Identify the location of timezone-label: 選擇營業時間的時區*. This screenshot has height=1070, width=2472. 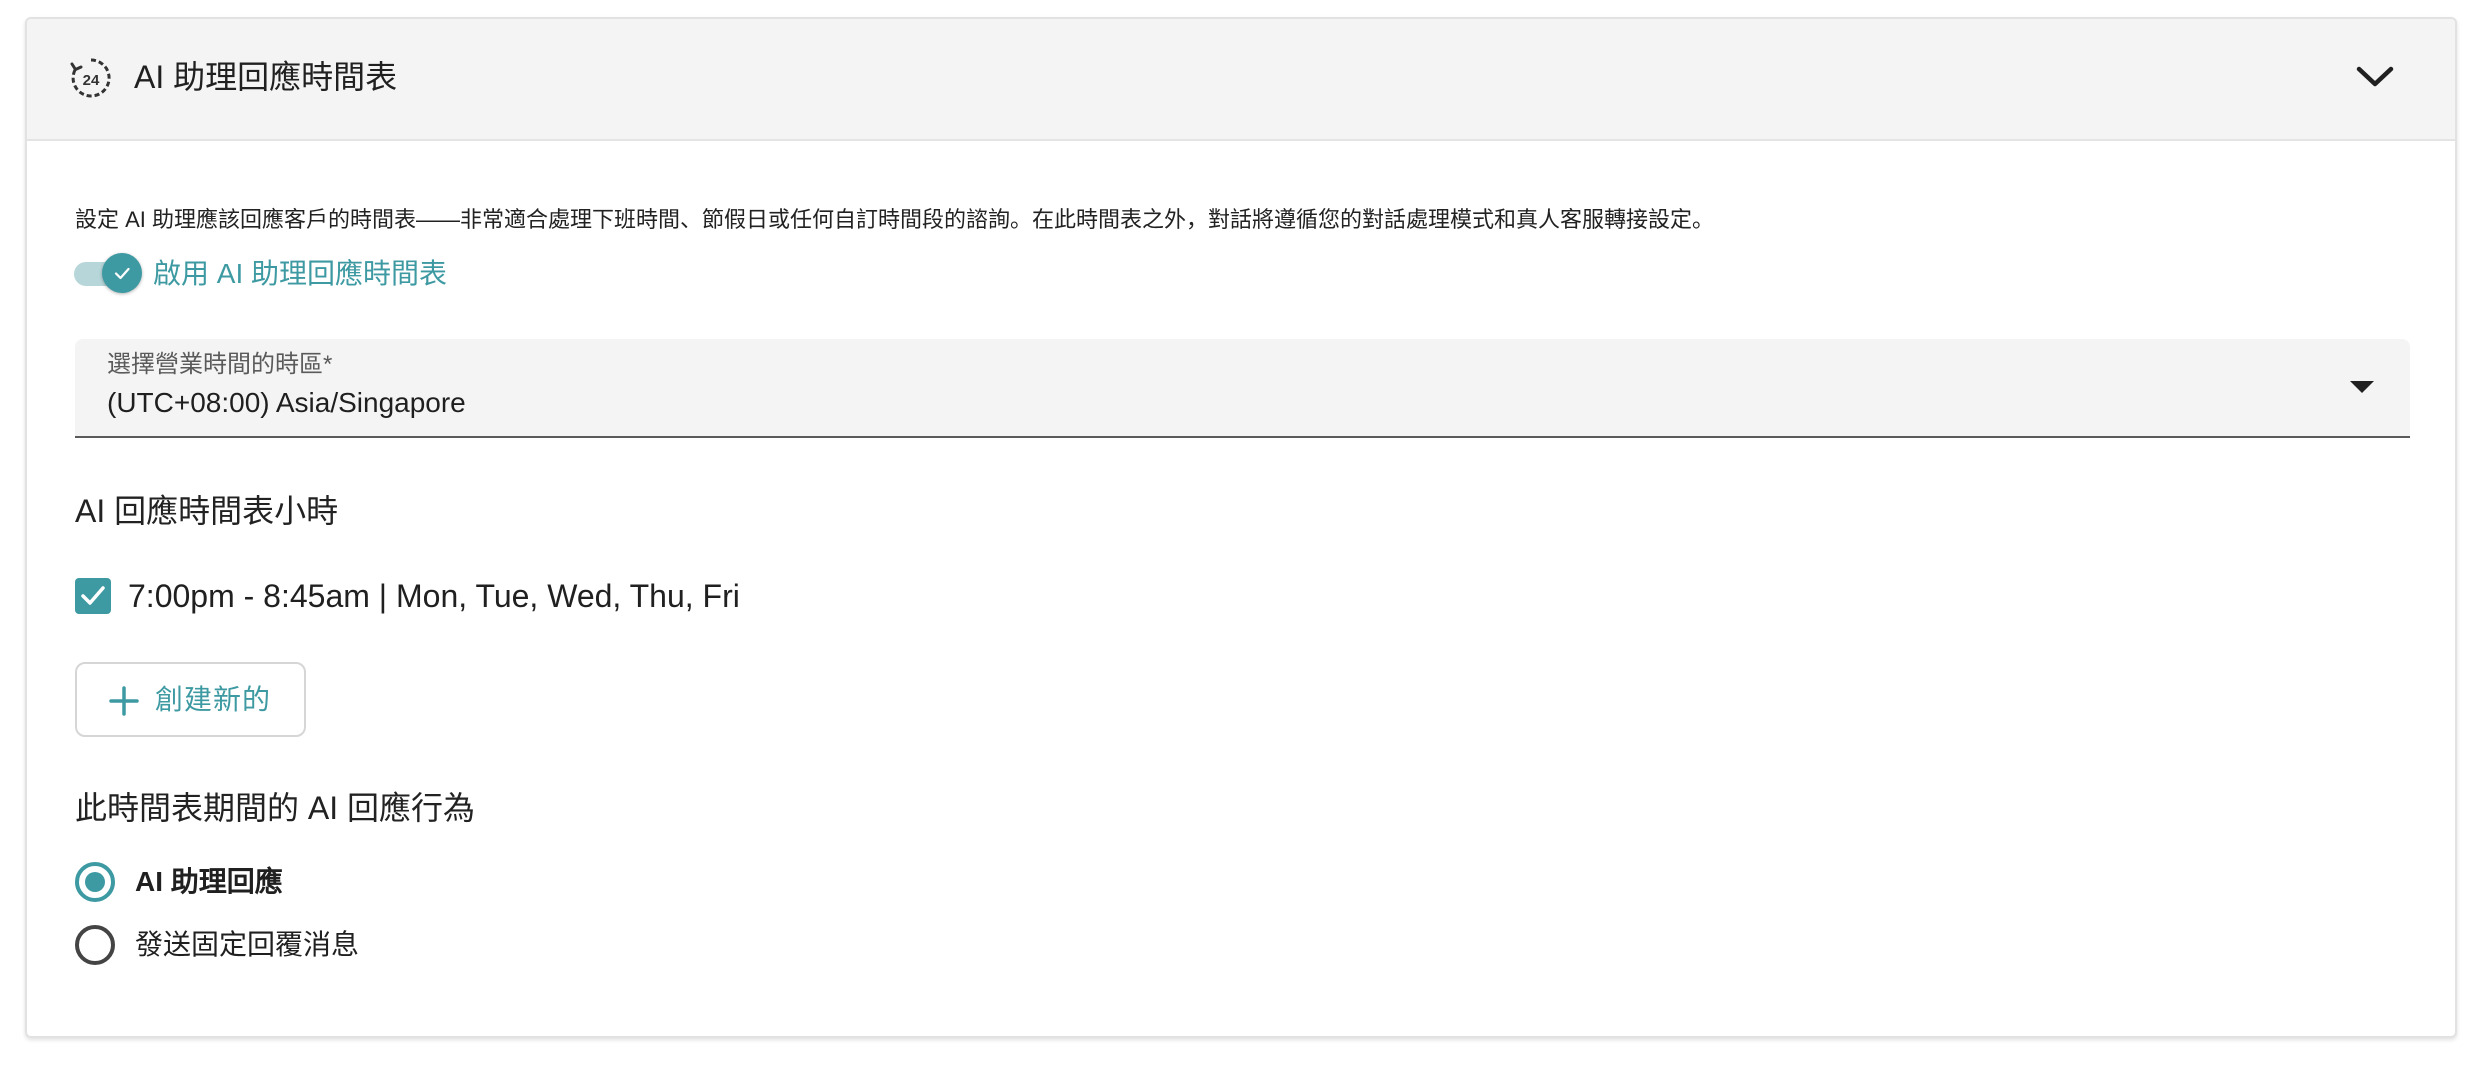
(220, 364).